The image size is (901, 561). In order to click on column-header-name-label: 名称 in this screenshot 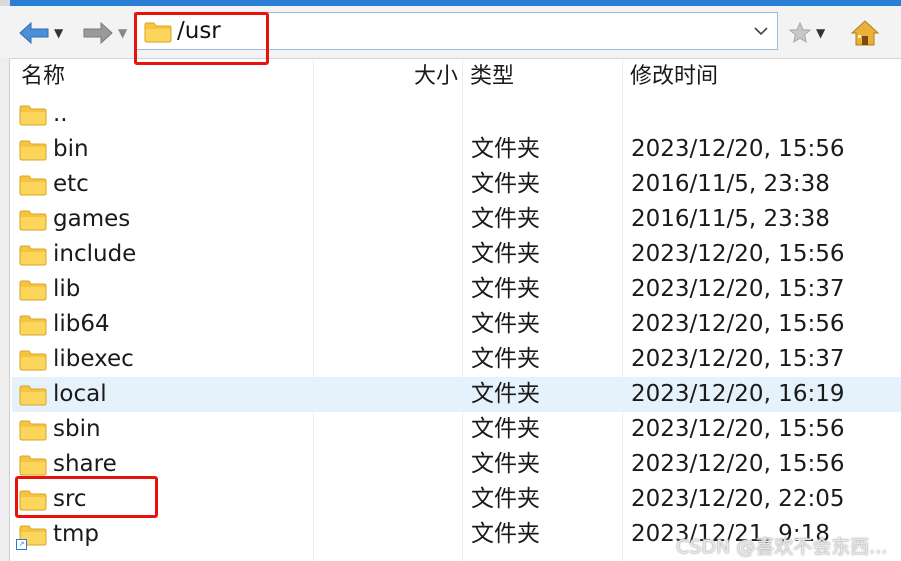, I will do `click(43, 76)`.